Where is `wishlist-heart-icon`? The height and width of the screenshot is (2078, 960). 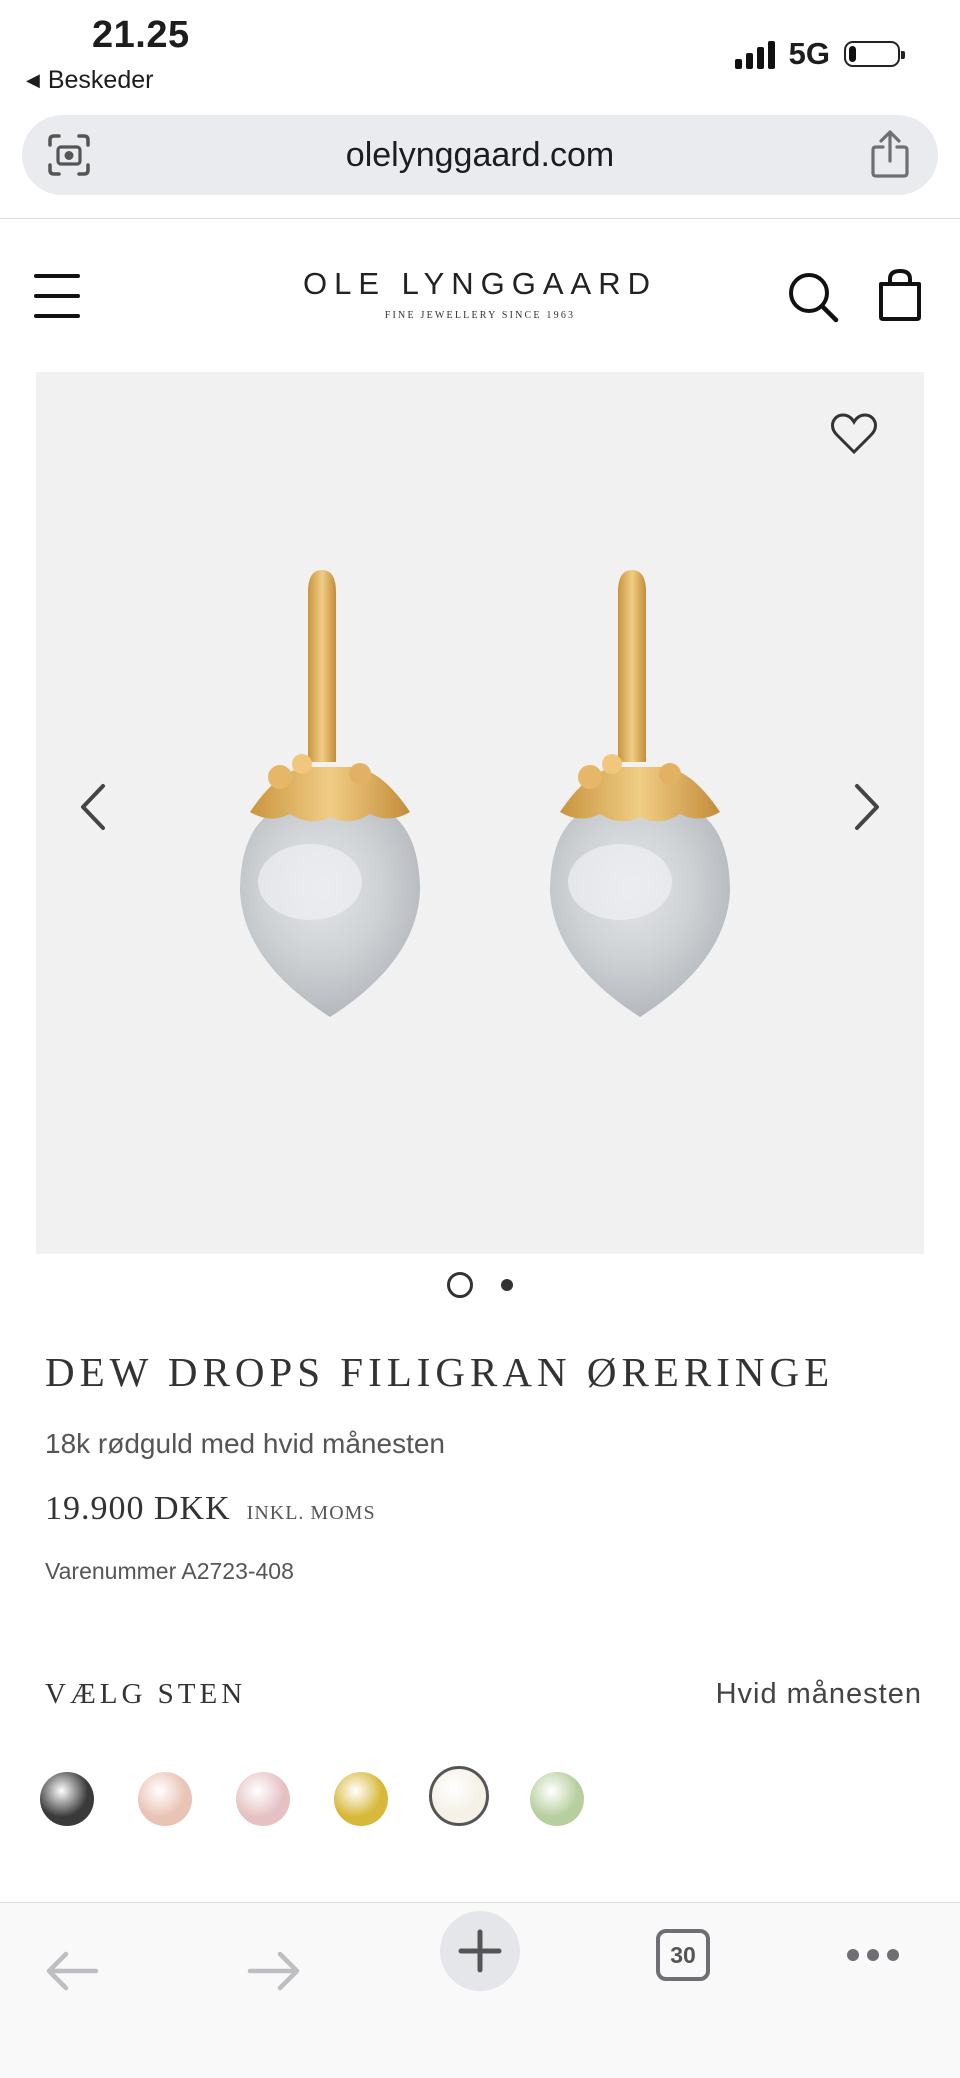 wishlist-heart-icon is located at coordinates (854, 436).